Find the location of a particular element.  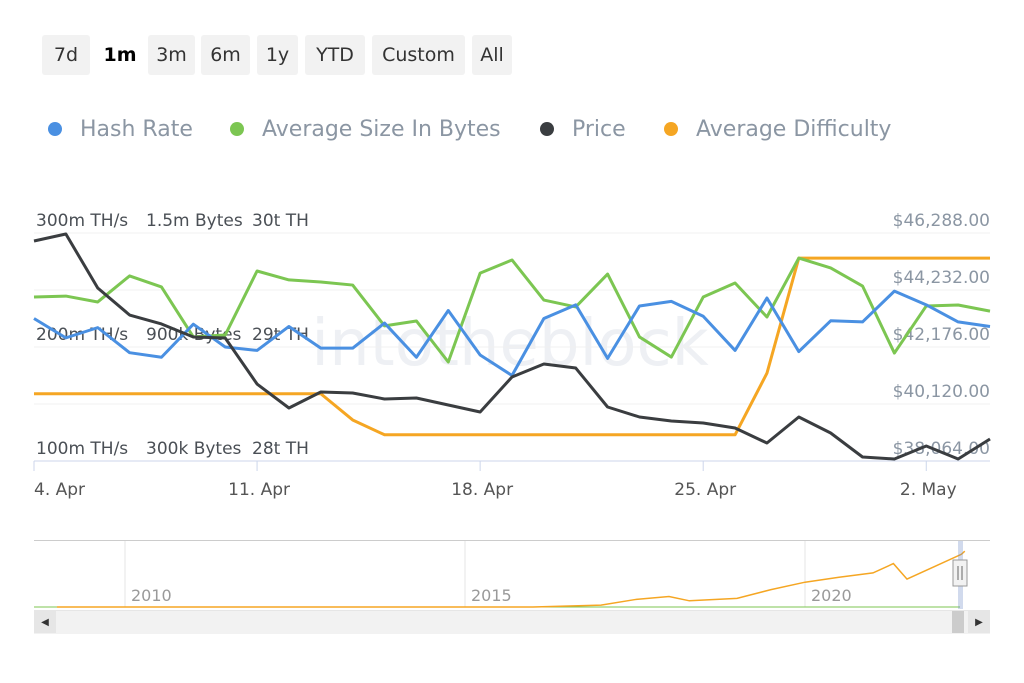

x-axis-tick: 2. May is located at coordinates (928, 490).